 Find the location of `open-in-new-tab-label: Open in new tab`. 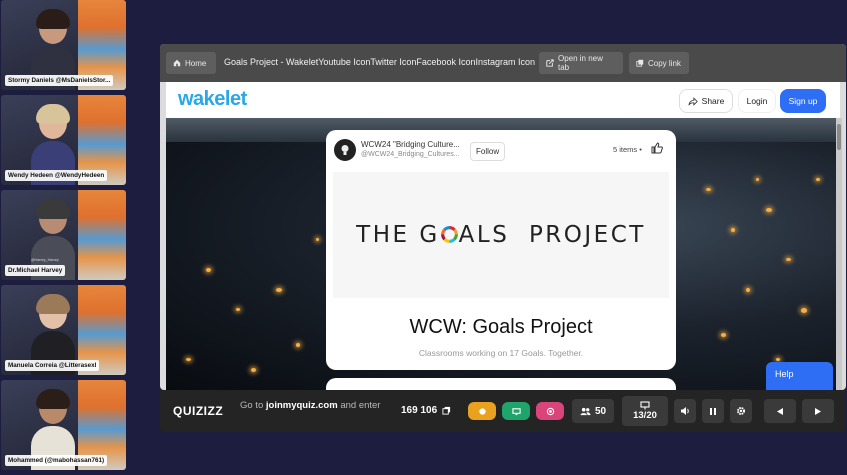

open-in-new-tab-label: Open in new tab is located at coordinates (580, 63).